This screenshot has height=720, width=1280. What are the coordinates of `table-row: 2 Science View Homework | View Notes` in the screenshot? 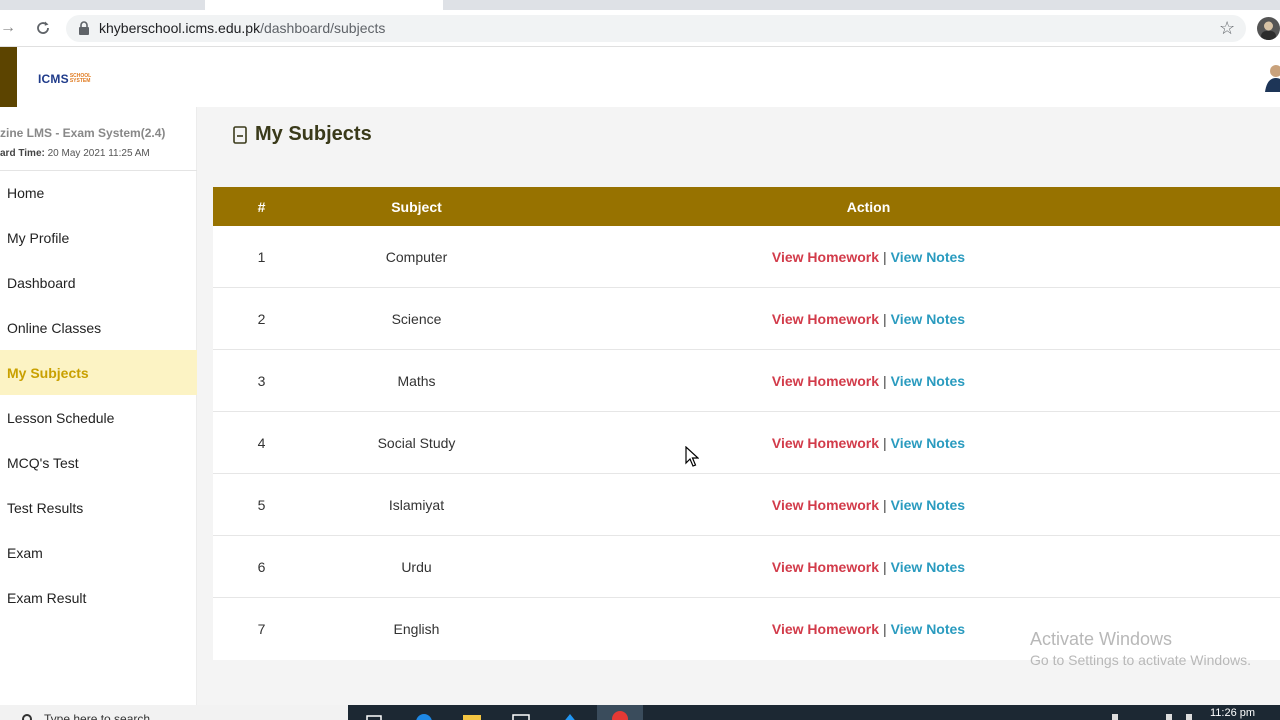 It's located at (746, 319).